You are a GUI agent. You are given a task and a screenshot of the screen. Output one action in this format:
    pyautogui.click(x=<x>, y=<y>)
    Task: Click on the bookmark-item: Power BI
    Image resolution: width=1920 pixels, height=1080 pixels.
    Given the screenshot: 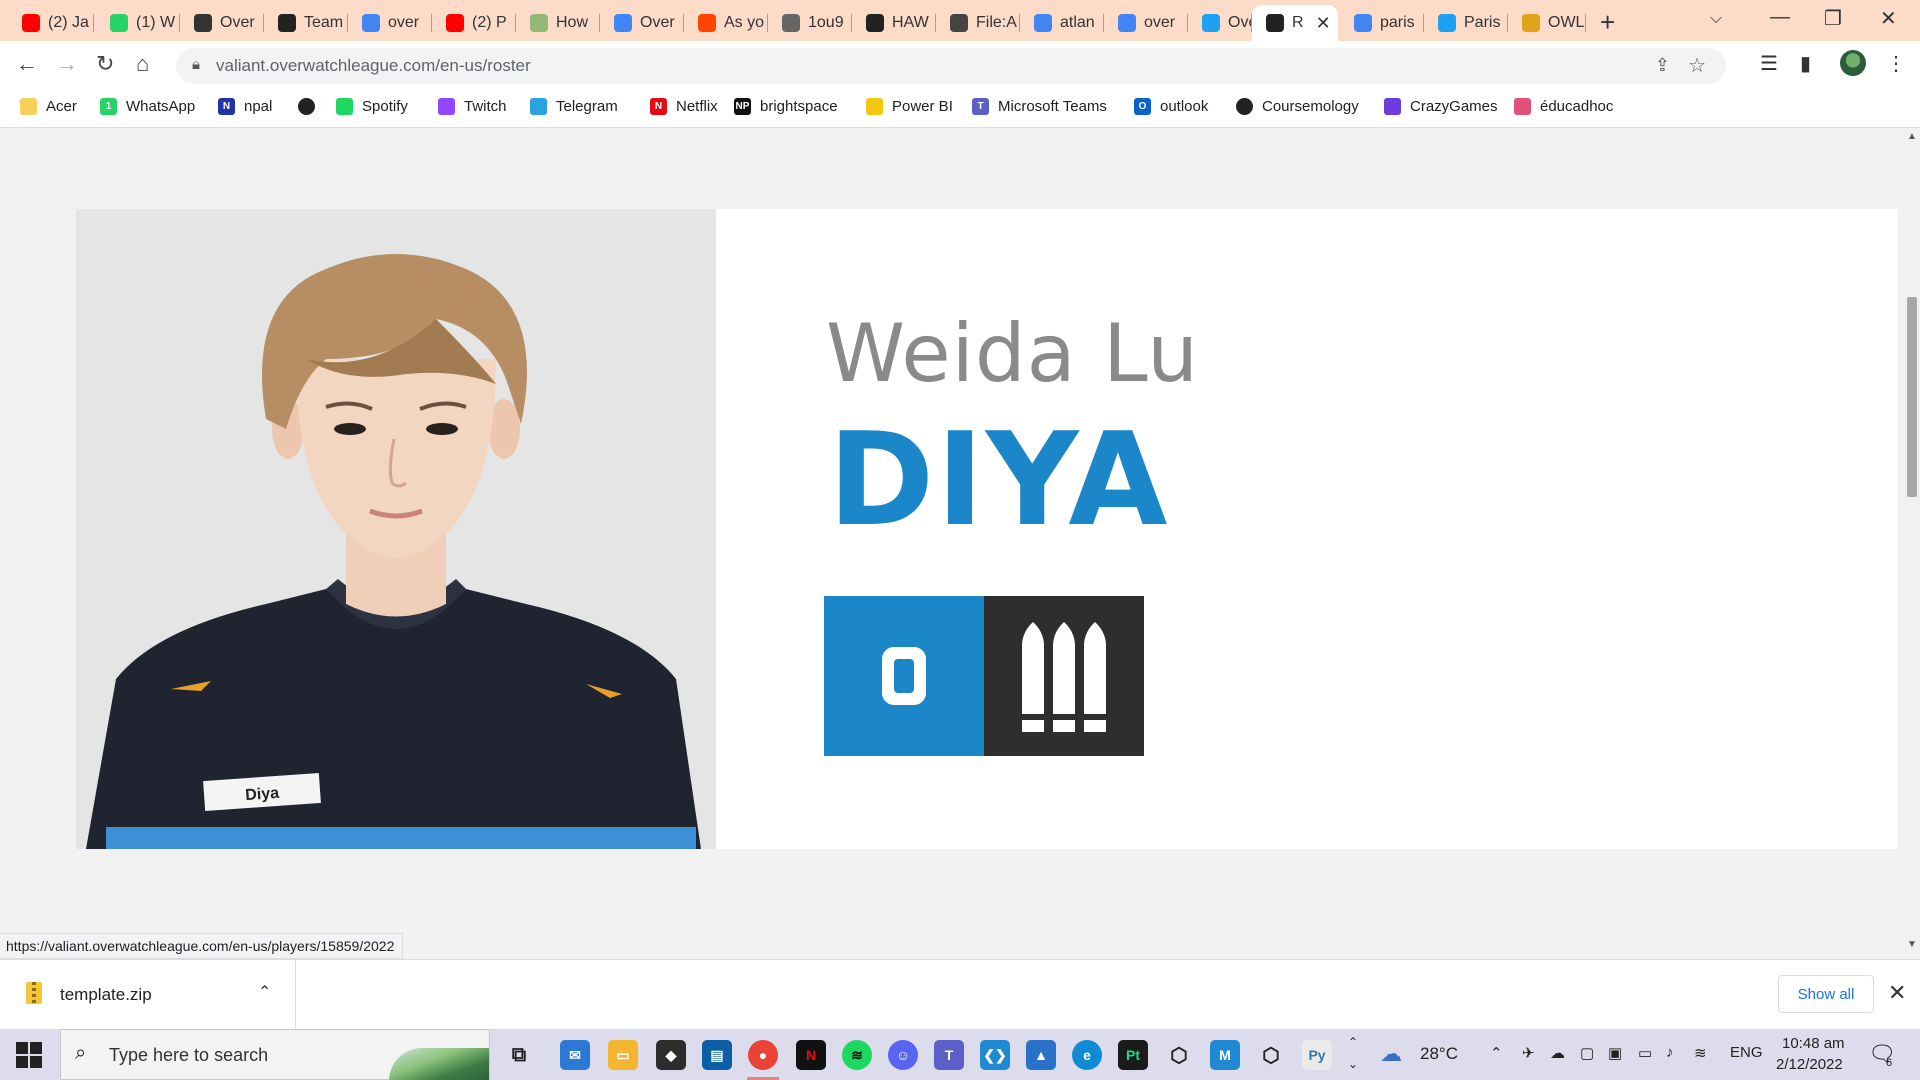 What is the action you would take?
    pyautogui.click(x=909, y=106)
    